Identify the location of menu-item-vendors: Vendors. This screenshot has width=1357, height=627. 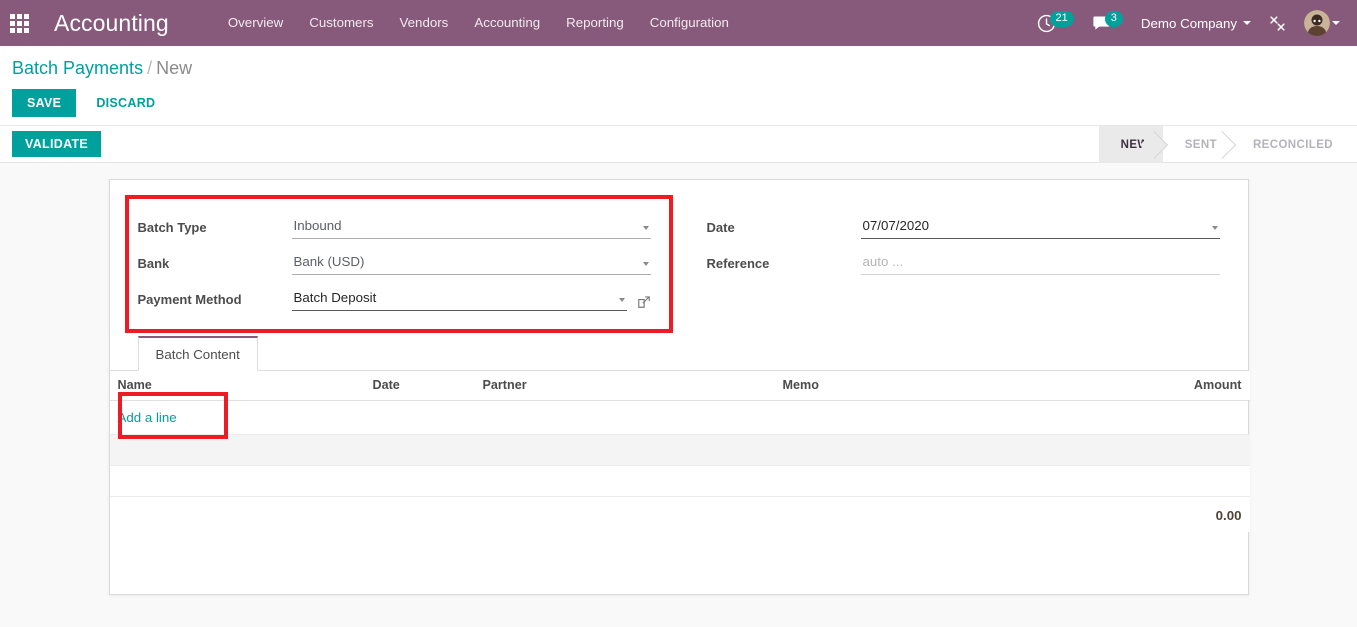
(424, 23).